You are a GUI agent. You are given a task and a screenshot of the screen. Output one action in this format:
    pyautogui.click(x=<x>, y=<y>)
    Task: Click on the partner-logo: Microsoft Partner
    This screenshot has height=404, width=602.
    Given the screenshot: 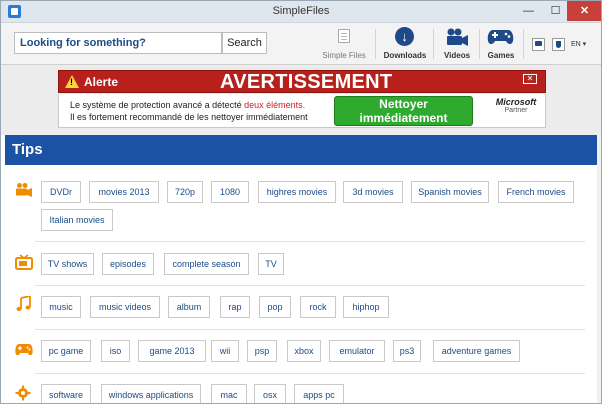 What is the action you would take?
    pyautogui.click(x=516, y=111)
    